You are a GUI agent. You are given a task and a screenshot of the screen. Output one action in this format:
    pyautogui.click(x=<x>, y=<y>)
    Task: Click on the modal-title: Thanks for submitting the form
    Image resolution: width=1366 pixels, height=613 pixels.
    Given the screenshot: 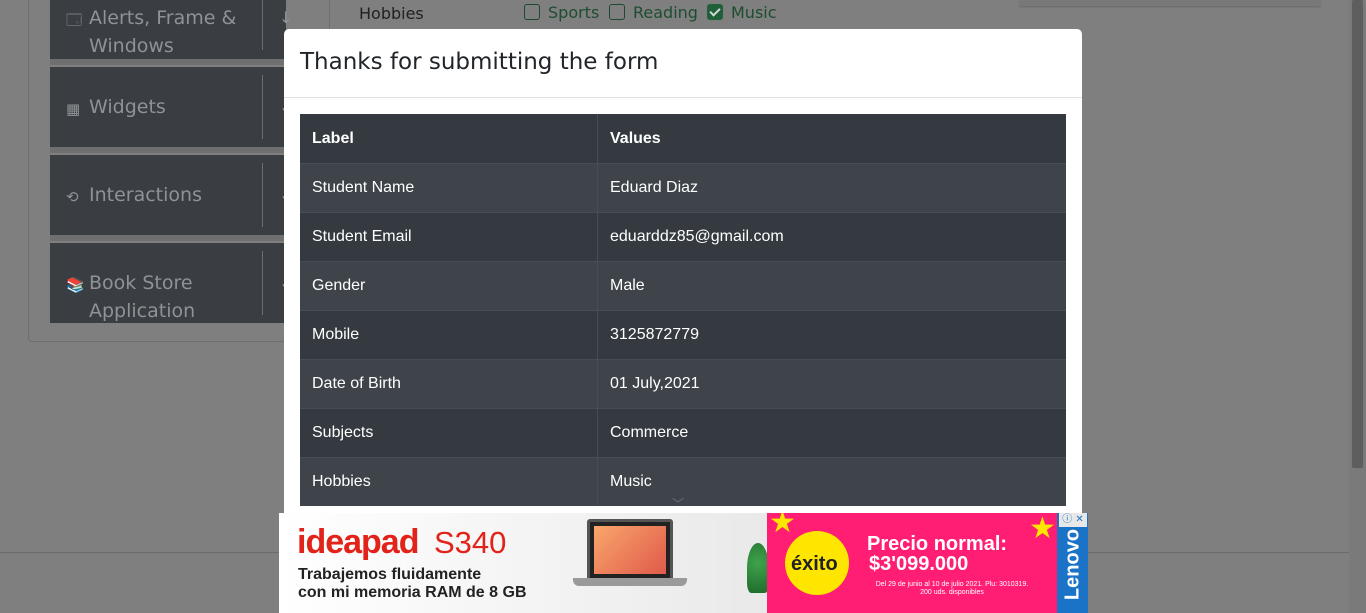 What is the action you would take?
    pyautogui.click(x=479, y=62)
    